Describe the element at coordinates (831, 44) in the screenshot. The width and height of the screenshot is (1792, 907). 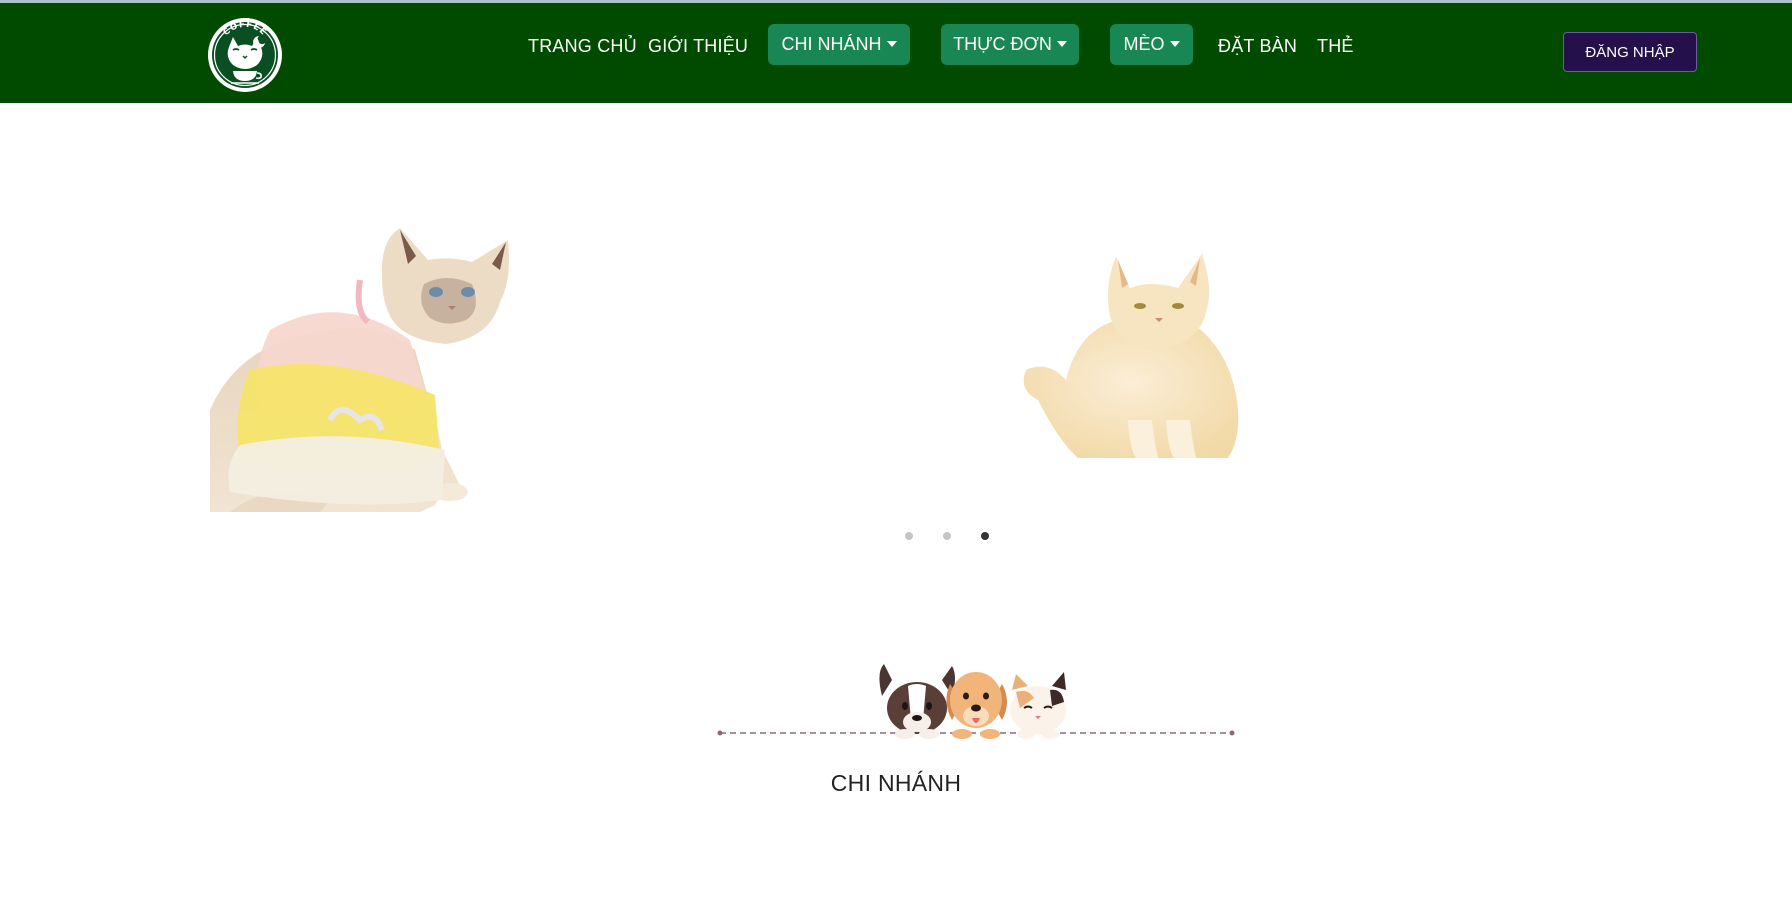
I see `nav-branches-label: CHI NHÁNH` at that location.